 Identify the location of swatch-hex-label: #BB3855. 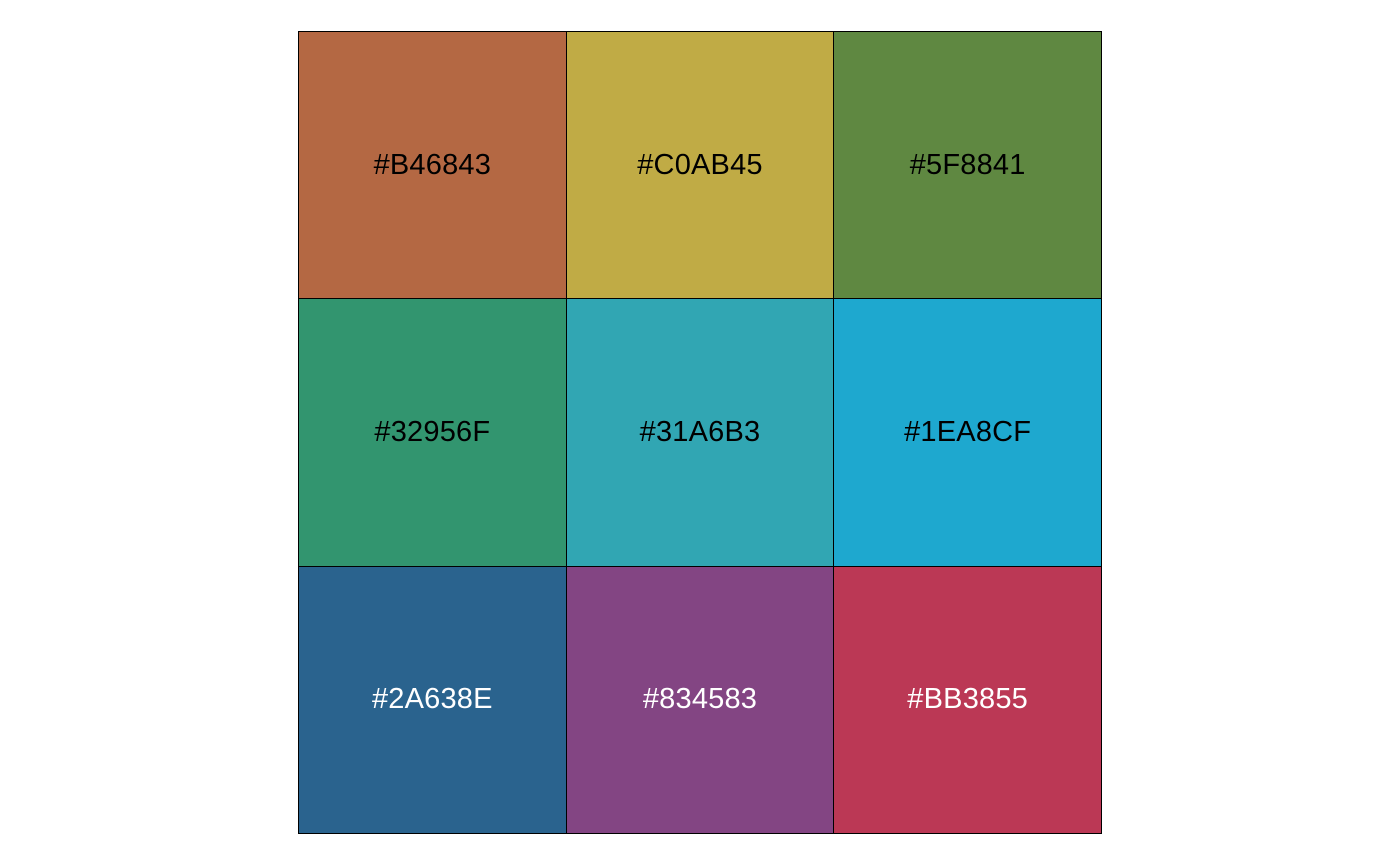
(968, 699).